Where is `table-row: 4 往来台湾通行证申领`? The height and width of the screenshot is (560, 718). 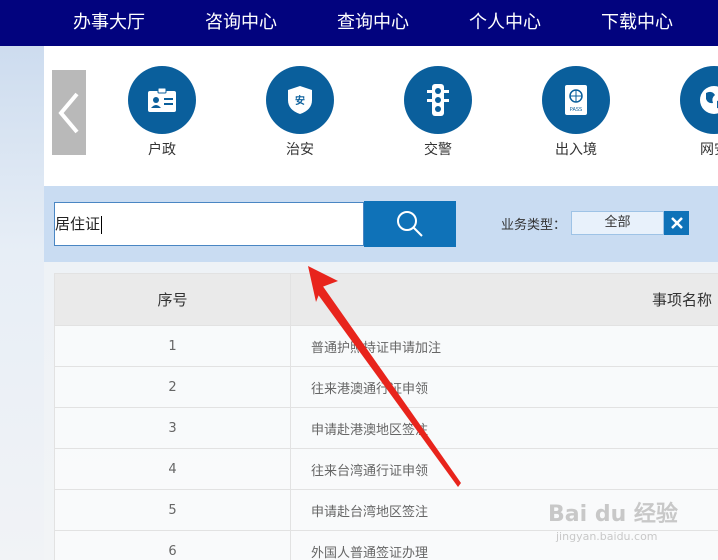 table-row: 4 往来台湾通行证申领 is located at coordinates (386, 469).